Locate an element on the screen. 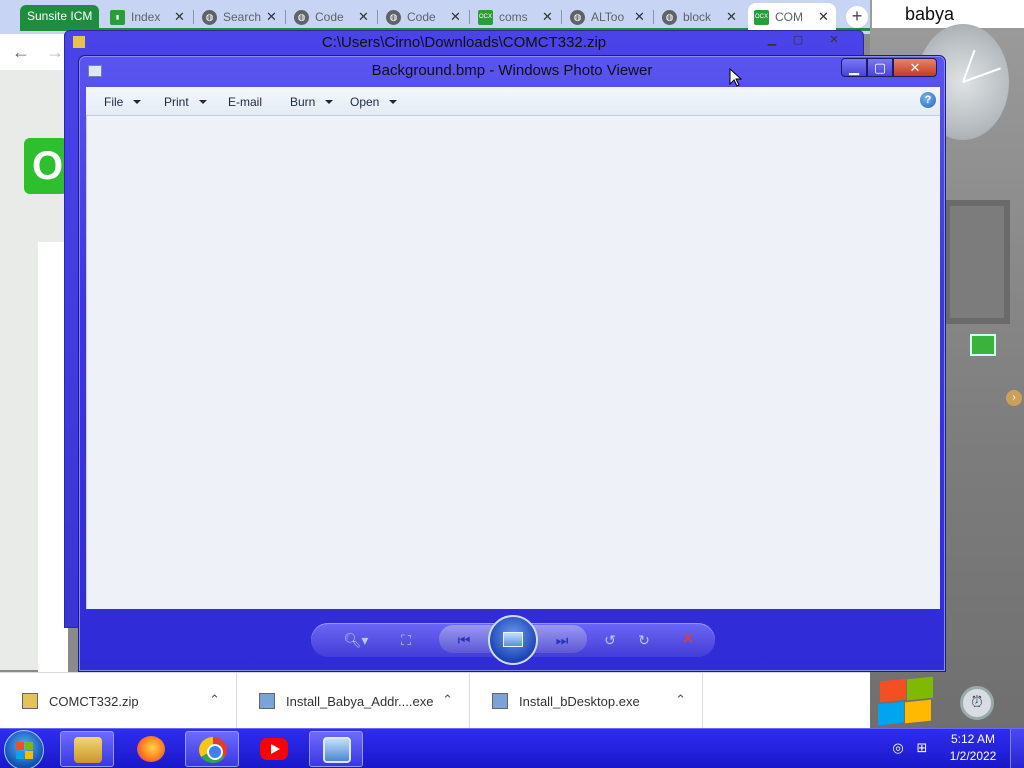  menu-file: File is located at coordinates (123, 102).